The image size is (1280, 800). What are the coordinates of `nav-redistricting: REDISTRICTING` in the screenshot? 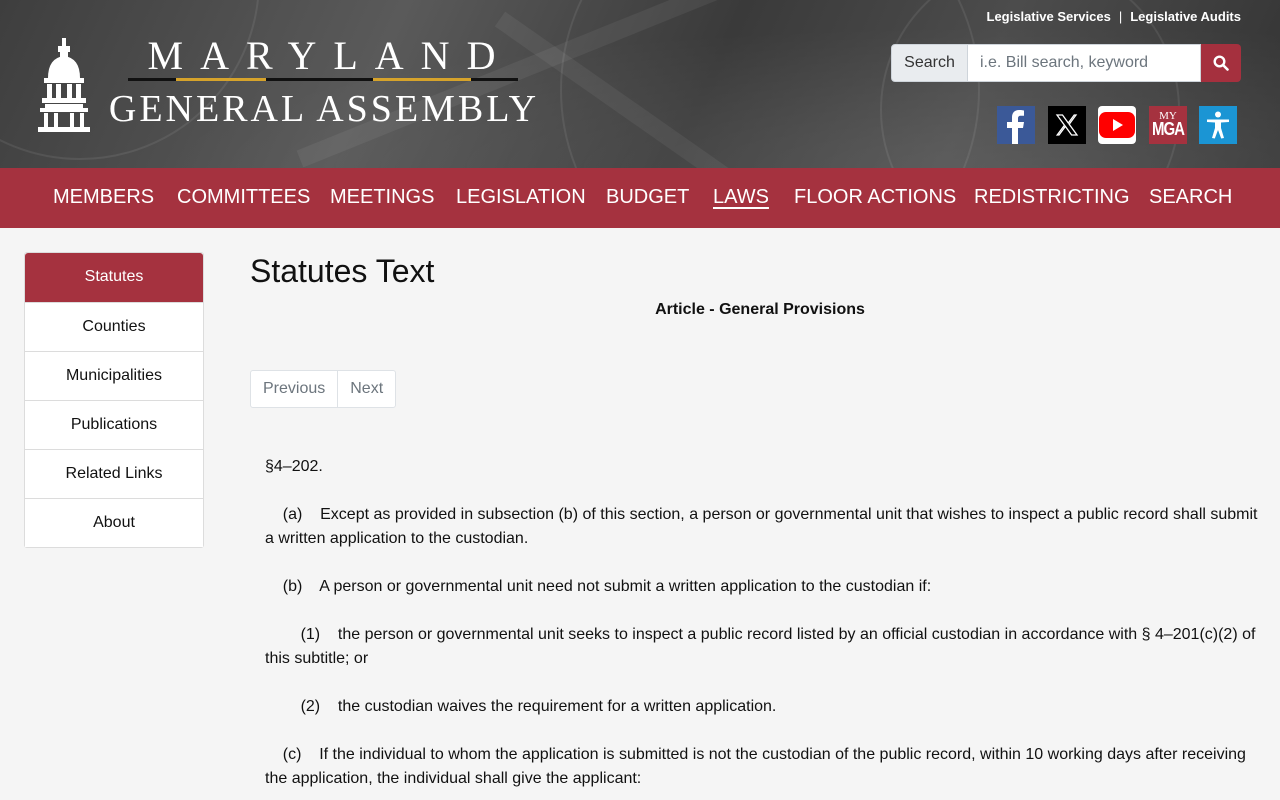 It's located at (1052, 198).